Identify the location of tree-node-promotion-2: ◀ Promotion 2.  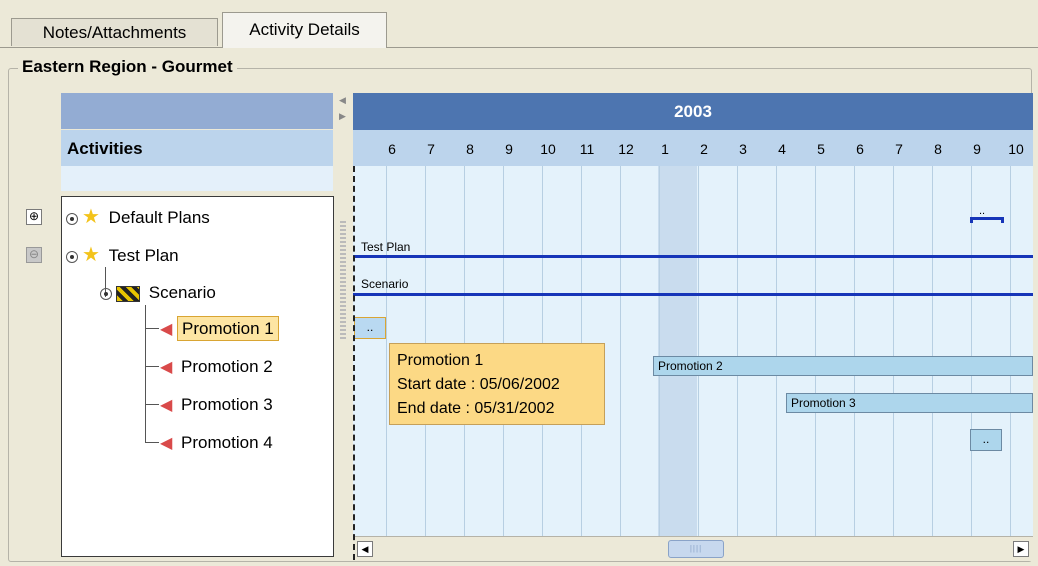
(218, 367).